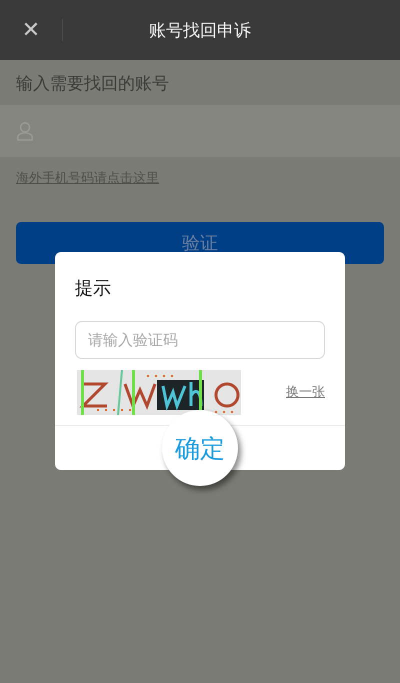 The height and width of the screenshot is (683, 400). What do you see at coordinates (200, 131) in the screenshot?
I see `account-field` at bounding box center [200, 131].